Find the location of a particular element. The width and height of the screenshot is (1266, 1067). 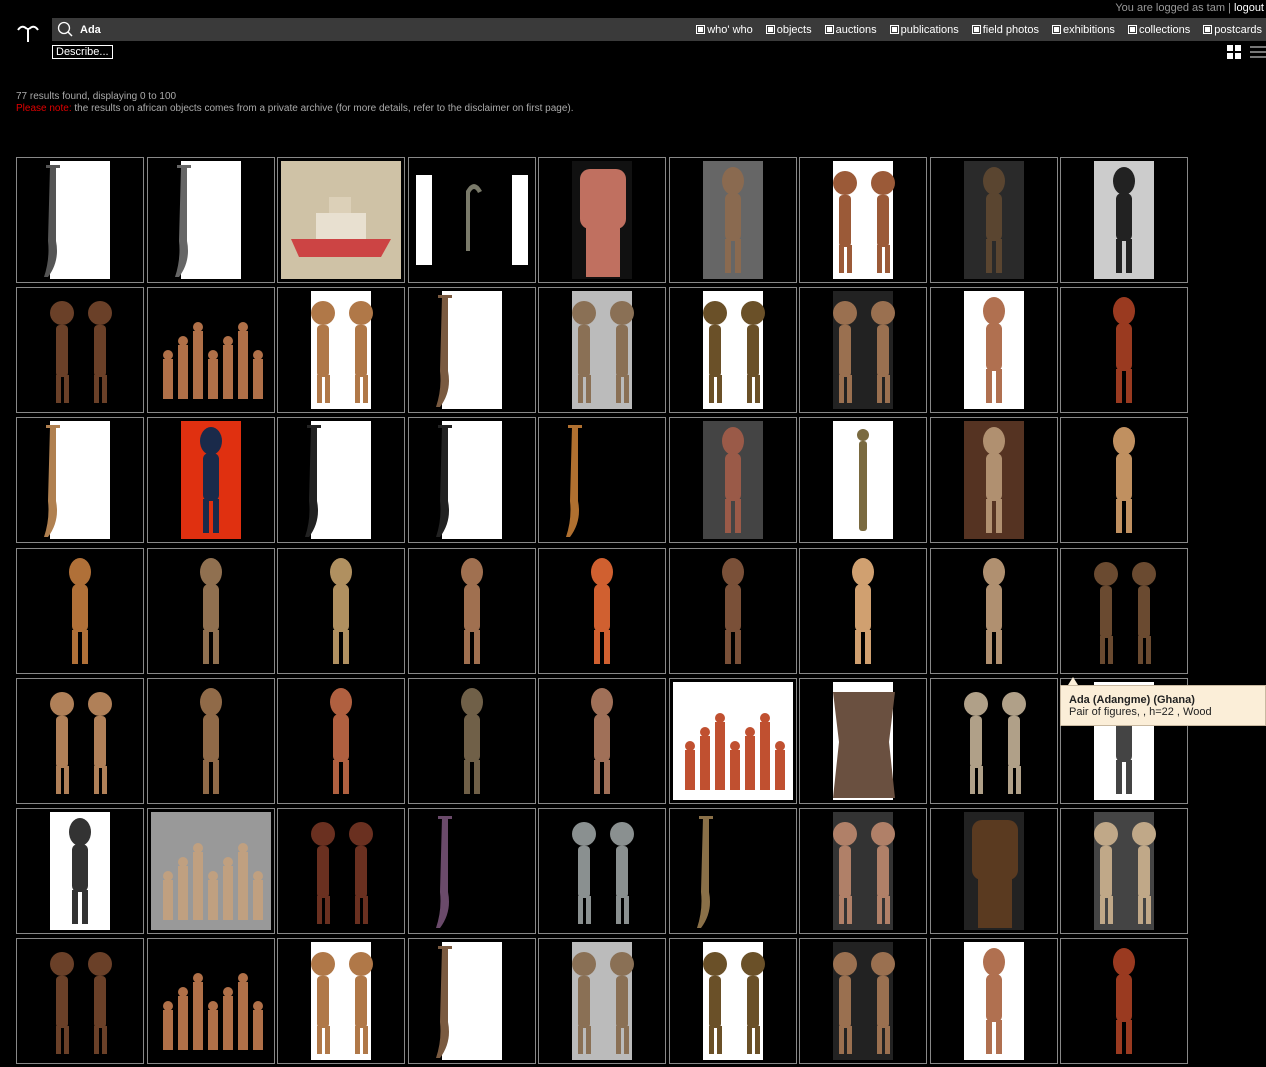

results-count: 77 results found, displaying 0 to 100 is located at coordinates (96, 96).